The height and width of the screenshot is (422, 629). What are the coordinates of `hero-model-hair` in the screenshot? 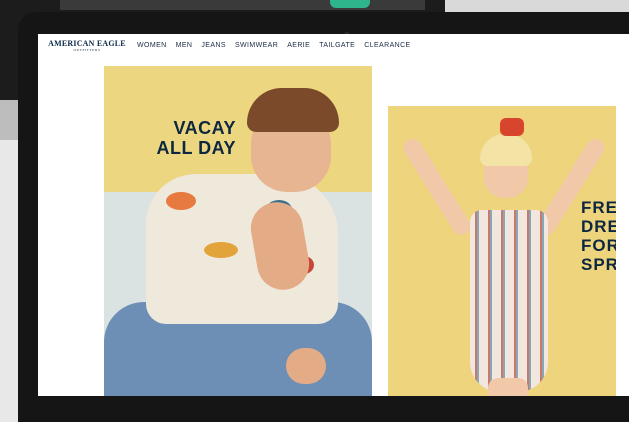 It's located at (293, 110).